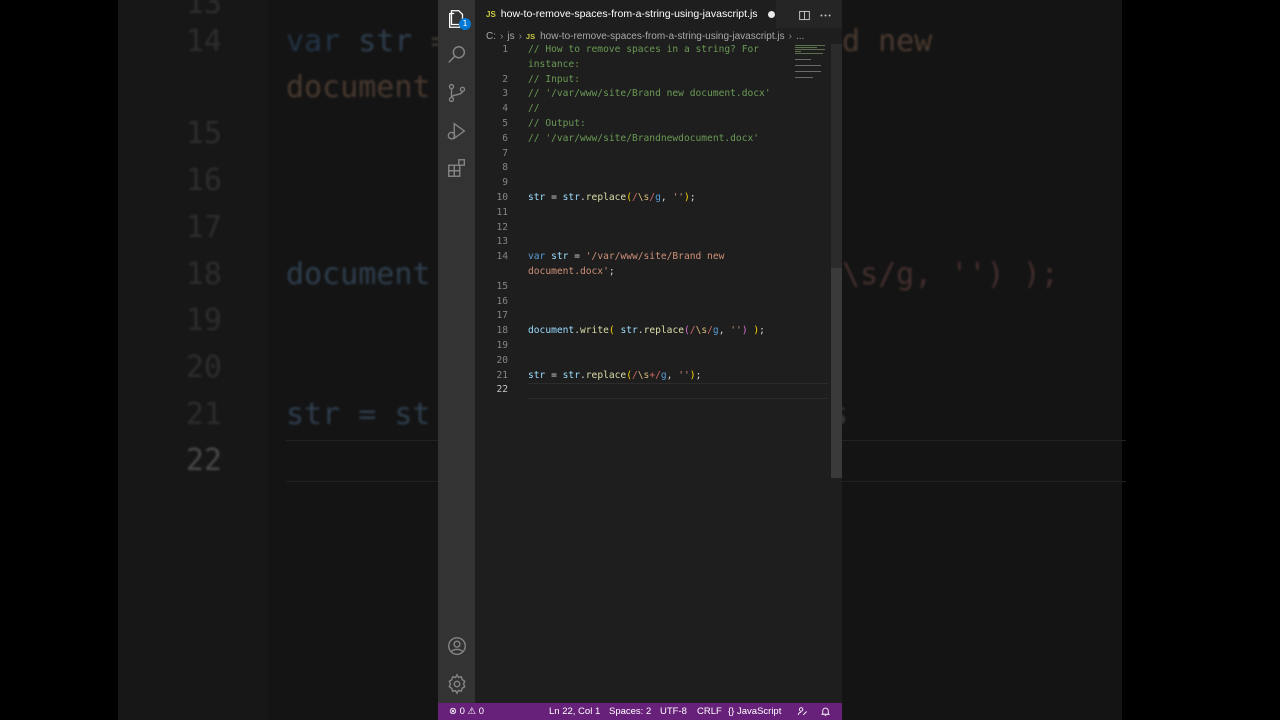  Describe the element at coordinates (502, 212) in the screenshot. I see `line-number: 11` at that location.